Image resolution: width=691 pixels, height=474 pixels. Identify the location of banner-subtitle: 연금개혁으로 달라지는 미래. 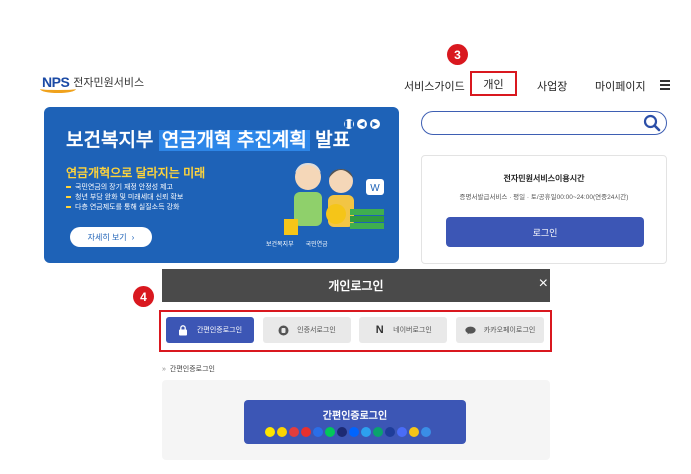
(136, 173).